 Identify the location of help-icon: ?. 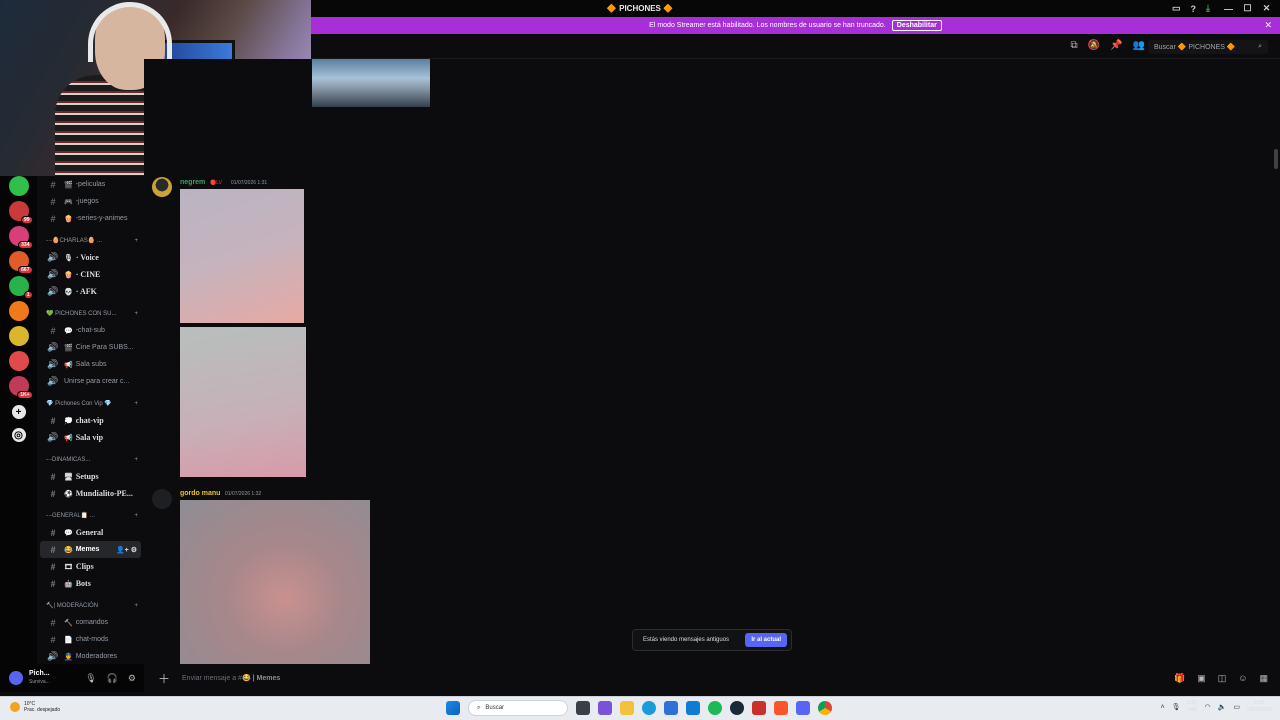
(1194, 9).